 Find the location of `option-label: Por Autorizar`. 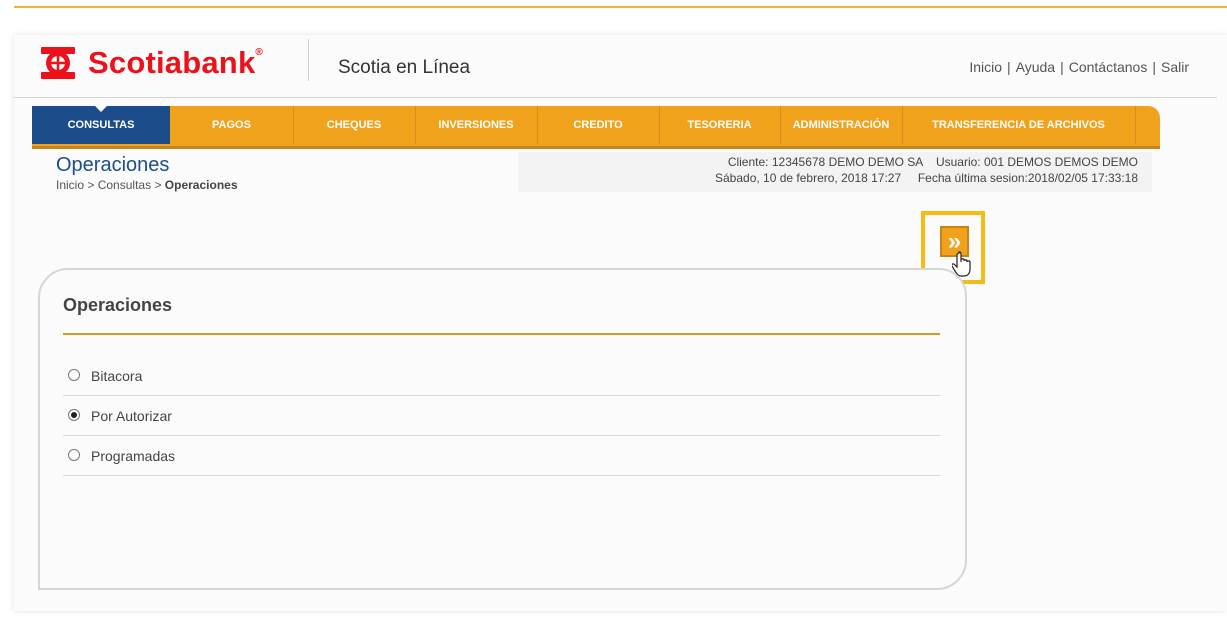

option-label: Por Autorizar is located at coordinates (131, 416).